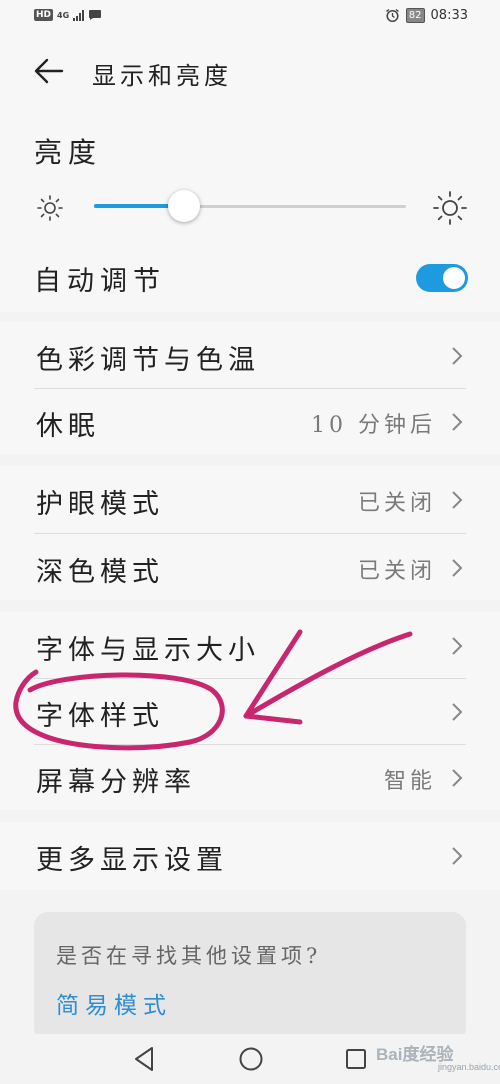 The width and height of the screenshot is (500, 1084). What do you see at coordinates (392, 15) in the screenshot?
I see `alarm-icon` at bounding box center [392, 15].